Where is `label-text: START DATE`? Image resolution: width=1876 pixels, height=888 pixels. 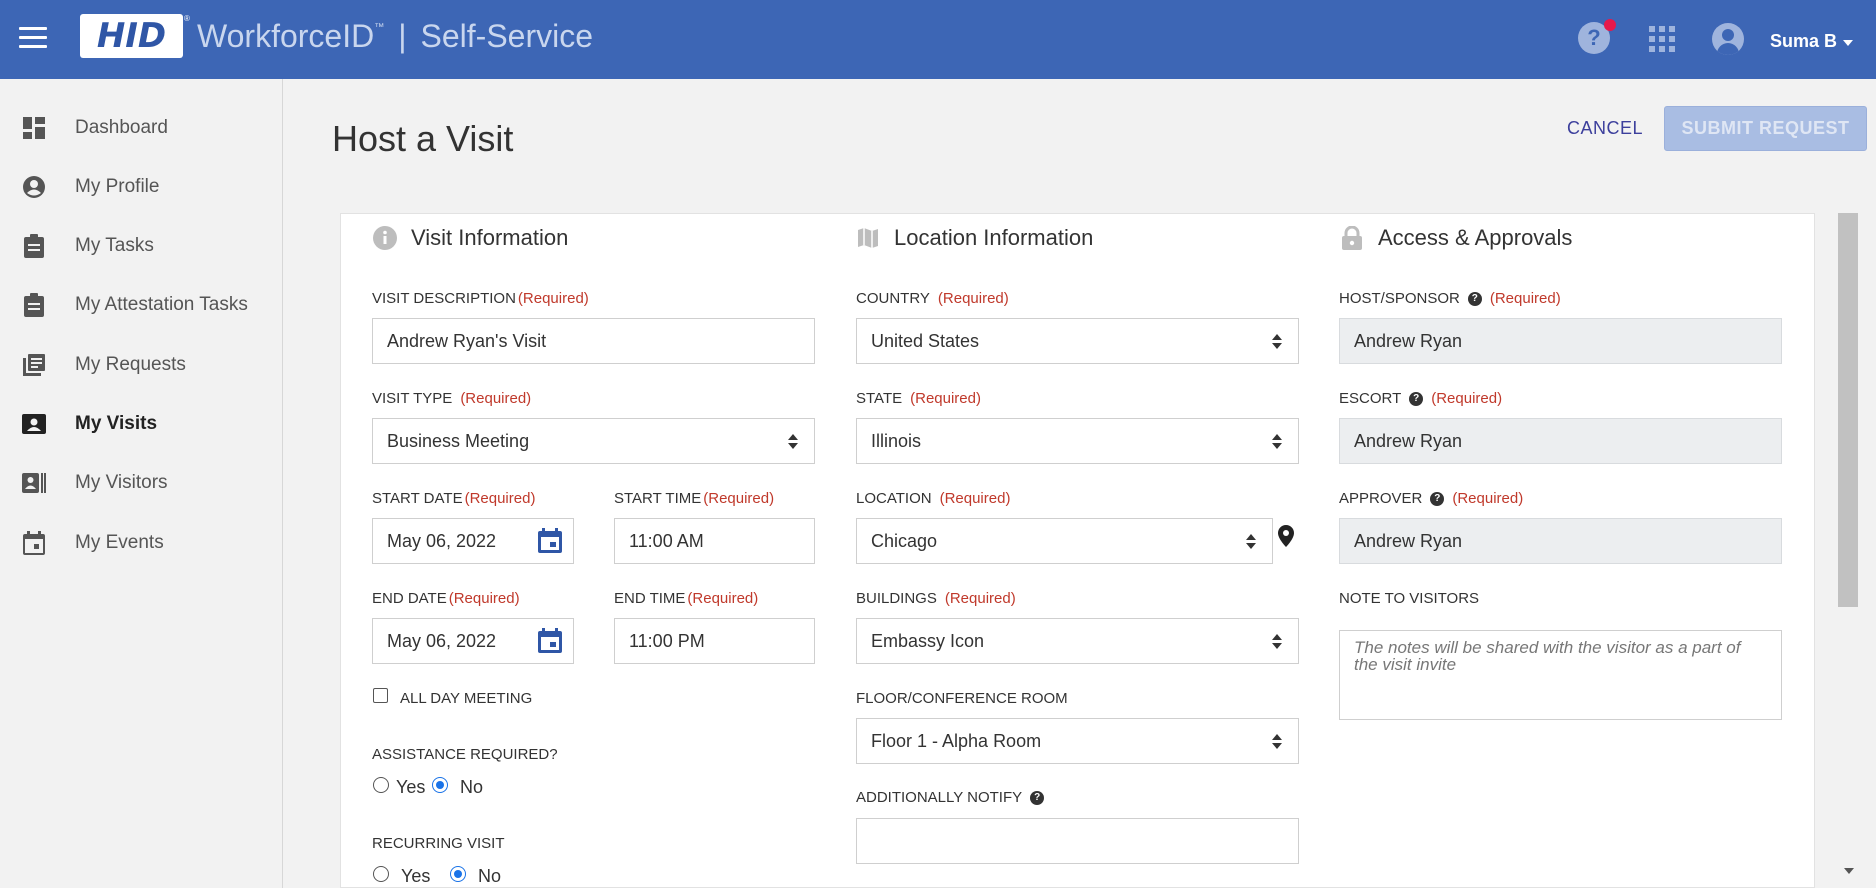 label-text: START DATE is located at coordinates (417, 498).